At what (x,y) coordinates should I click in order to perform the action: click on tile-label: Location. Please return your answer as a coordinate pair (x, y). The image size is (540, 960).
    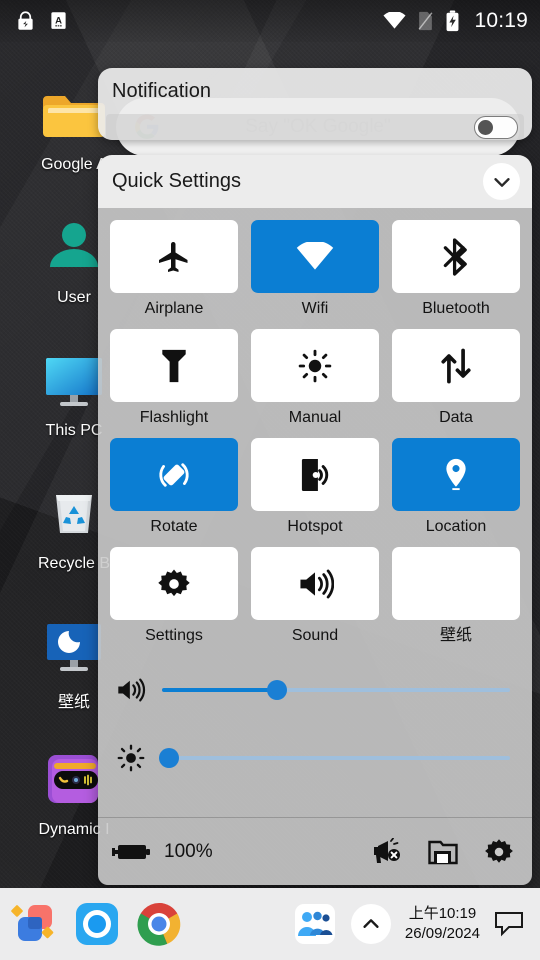
    Looking at the image, I should click on (456, 526).